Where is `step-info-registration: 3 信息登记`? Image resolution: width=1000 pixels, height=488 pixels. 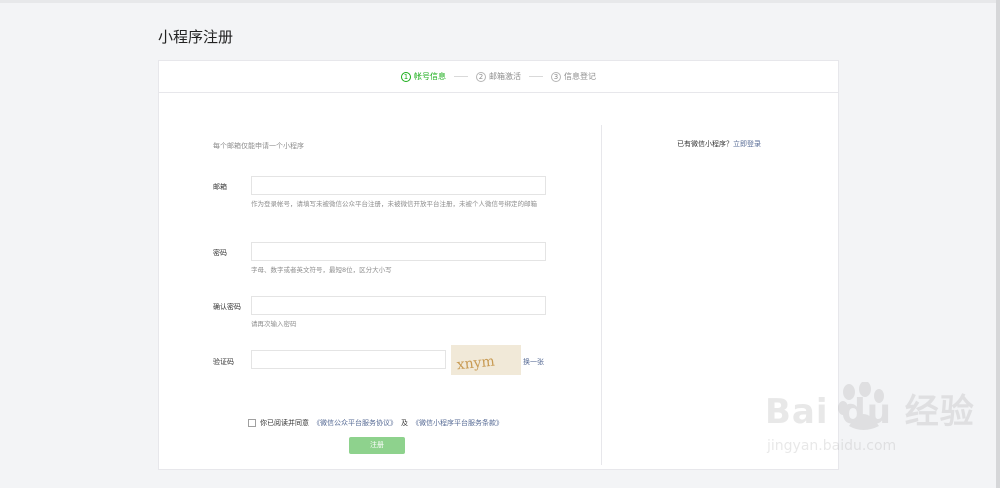
step-info-registration: 3 信息登记 is located at coordinates (573, 76).